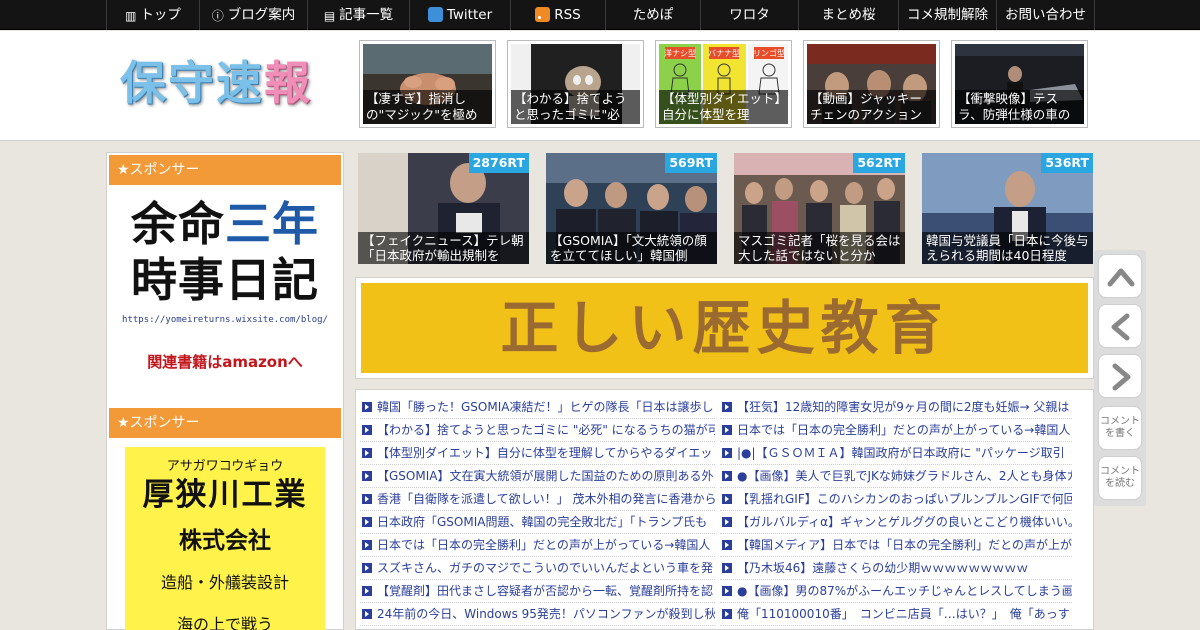  Describe the element at coordinates (723, 84) in the screenshot. I see `header-article-thumb: 洋ナシ型 バナナ型 リンゴ型 【体型別ダイエット】自分に体型を理` at that location.